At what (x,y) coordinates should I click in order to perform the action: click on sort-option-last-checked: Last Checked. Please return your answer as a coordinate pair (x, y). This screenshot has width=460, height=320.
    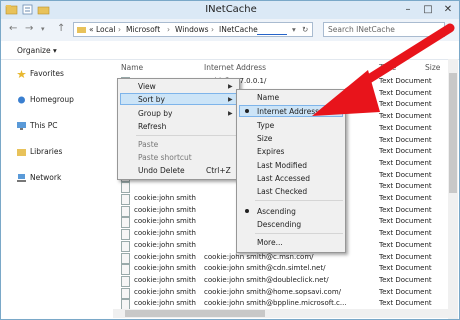
    Looking at the image, I should click on (282, 191).